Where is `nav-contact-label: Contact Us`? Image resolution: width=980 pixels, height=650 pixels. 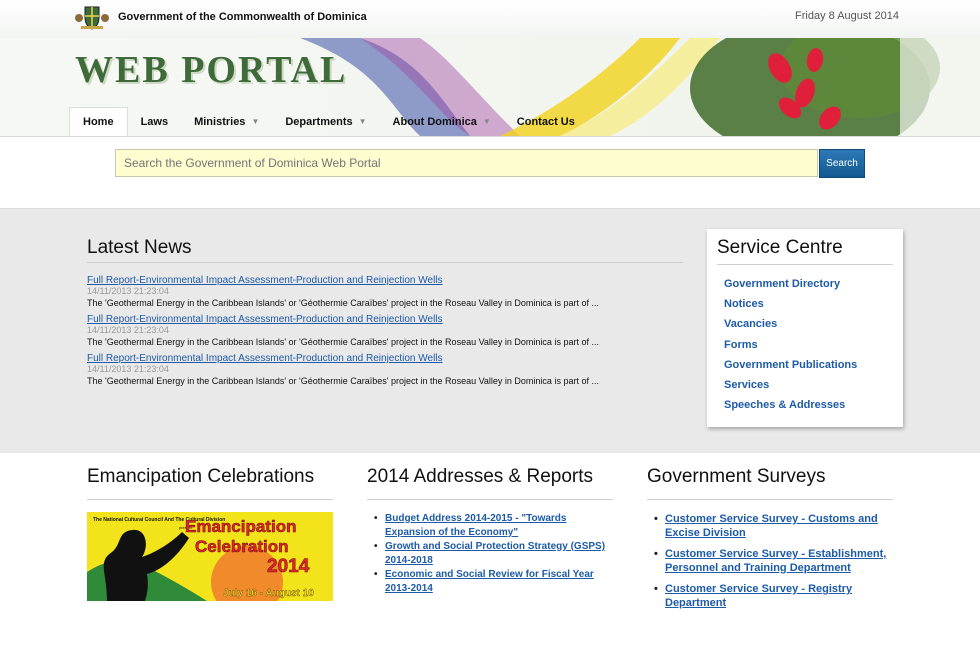
nav-contact-label: Contact Us is located at coordinates (545, 121).